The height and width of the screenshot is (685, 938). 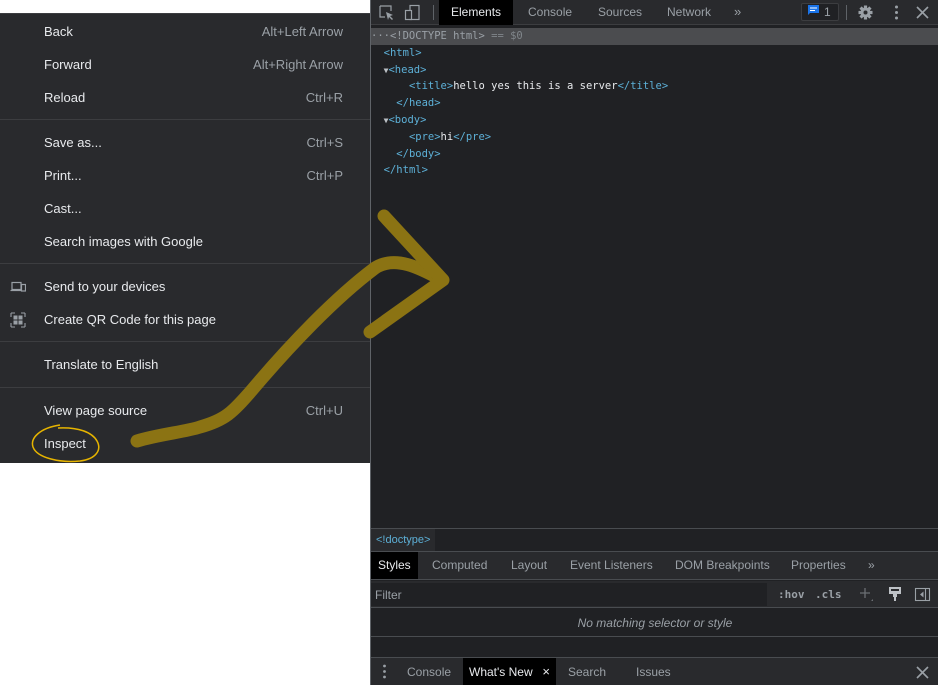 What do you see at coordinates (654, 540) in the screenshot?
I see `breadcrumb: <!doctype>` at bounding box center [654, 540].